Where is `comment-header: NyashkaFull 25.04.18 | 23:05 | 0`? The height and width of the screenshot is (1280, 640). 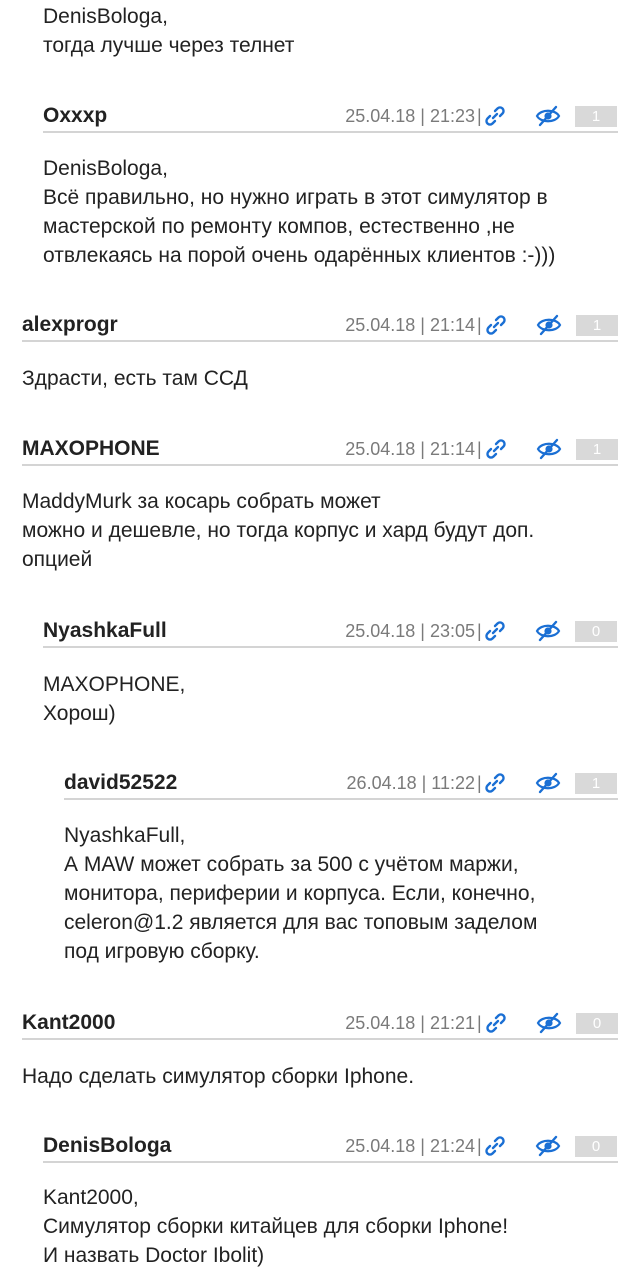 comment-header: NyashkaFull 25.04.18 | 23:05 | 0 is located at coordinates (330, 632).